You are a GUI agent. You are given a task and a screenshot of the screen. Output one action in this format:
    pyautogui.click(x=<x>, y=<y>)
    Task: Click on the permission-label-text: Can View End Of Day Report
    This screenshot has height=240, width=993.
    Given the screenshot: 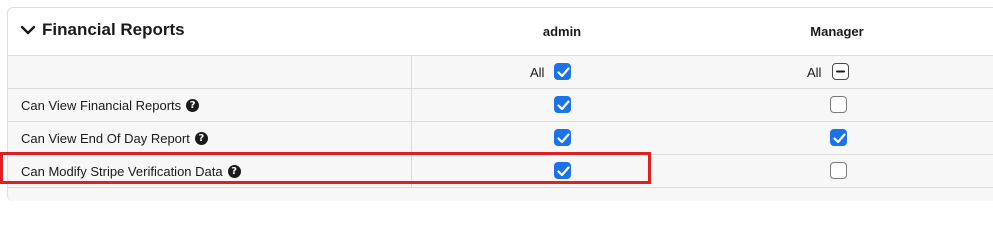 What is the action you would take?
    pyautogui.click(x=105, y=138)
    